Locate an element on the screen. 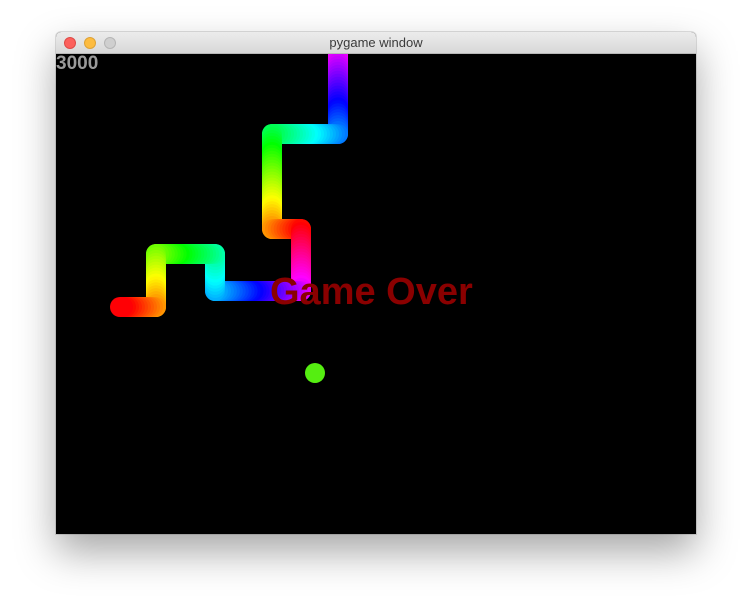 Image resolution: width=752 pixels, height=614 pixels. window-title: pygame window is located at coordinates (376, 42).